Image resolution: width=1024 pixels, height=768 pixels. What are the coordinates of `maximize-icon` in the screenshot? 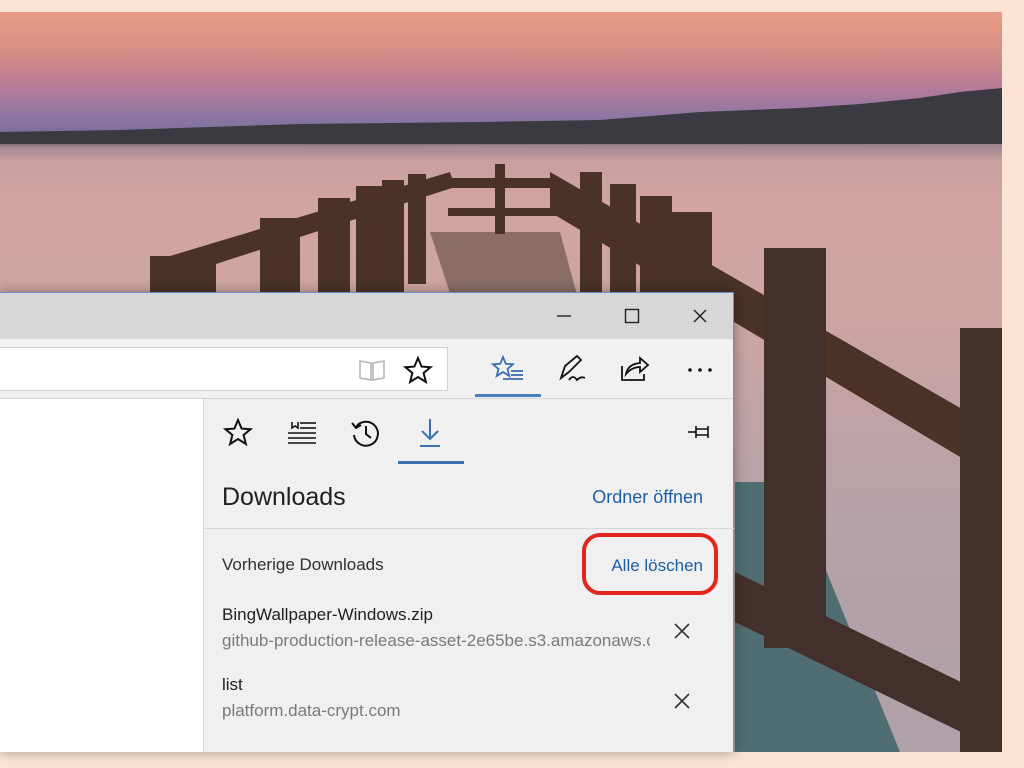 It's located at (632, 316).